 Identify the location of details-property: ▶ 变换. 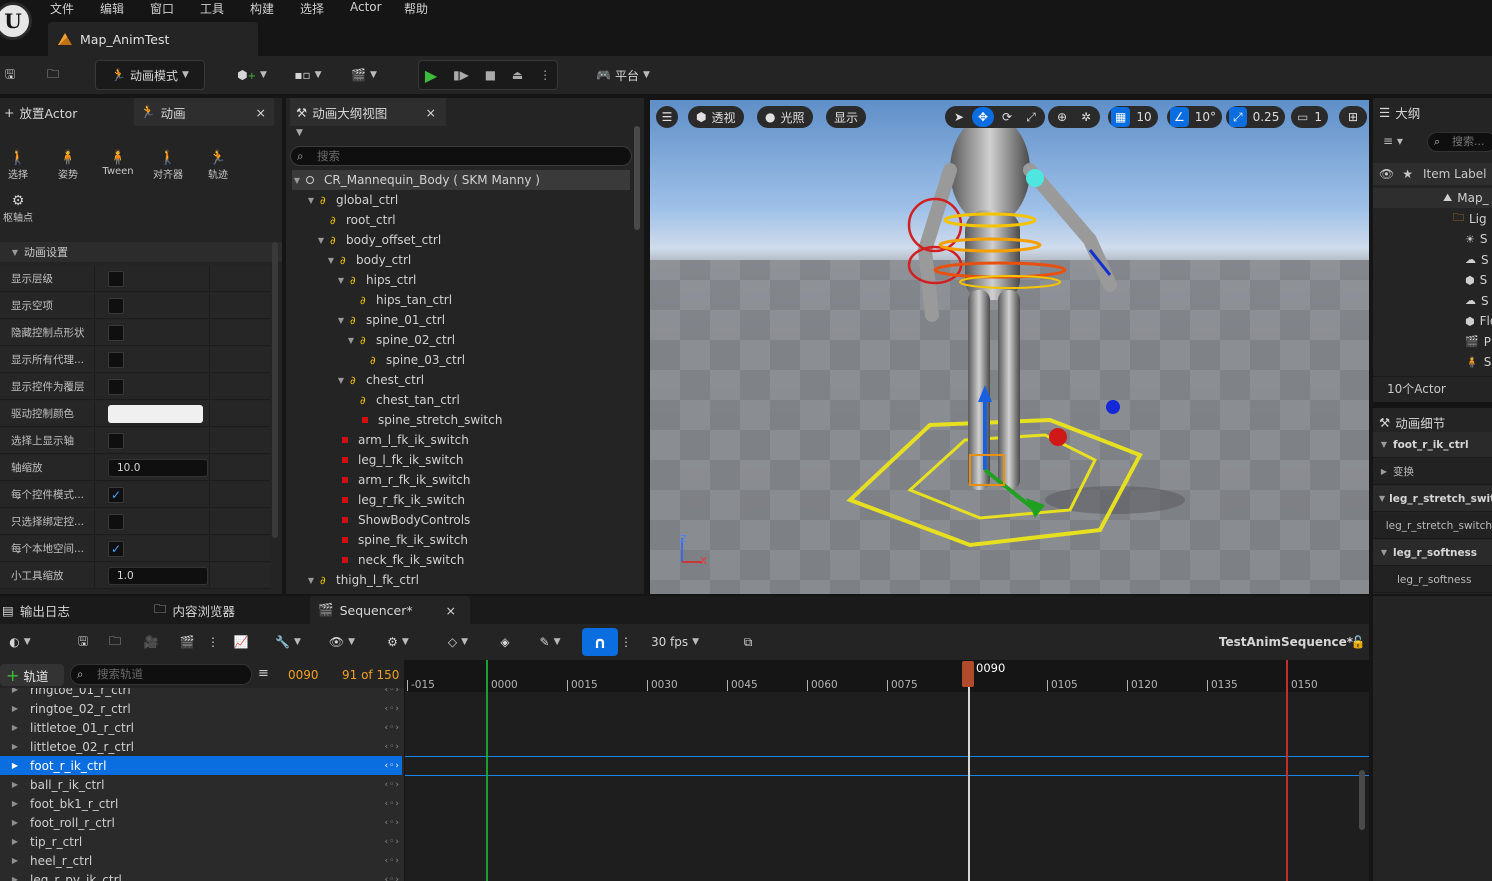
(1432, 472).